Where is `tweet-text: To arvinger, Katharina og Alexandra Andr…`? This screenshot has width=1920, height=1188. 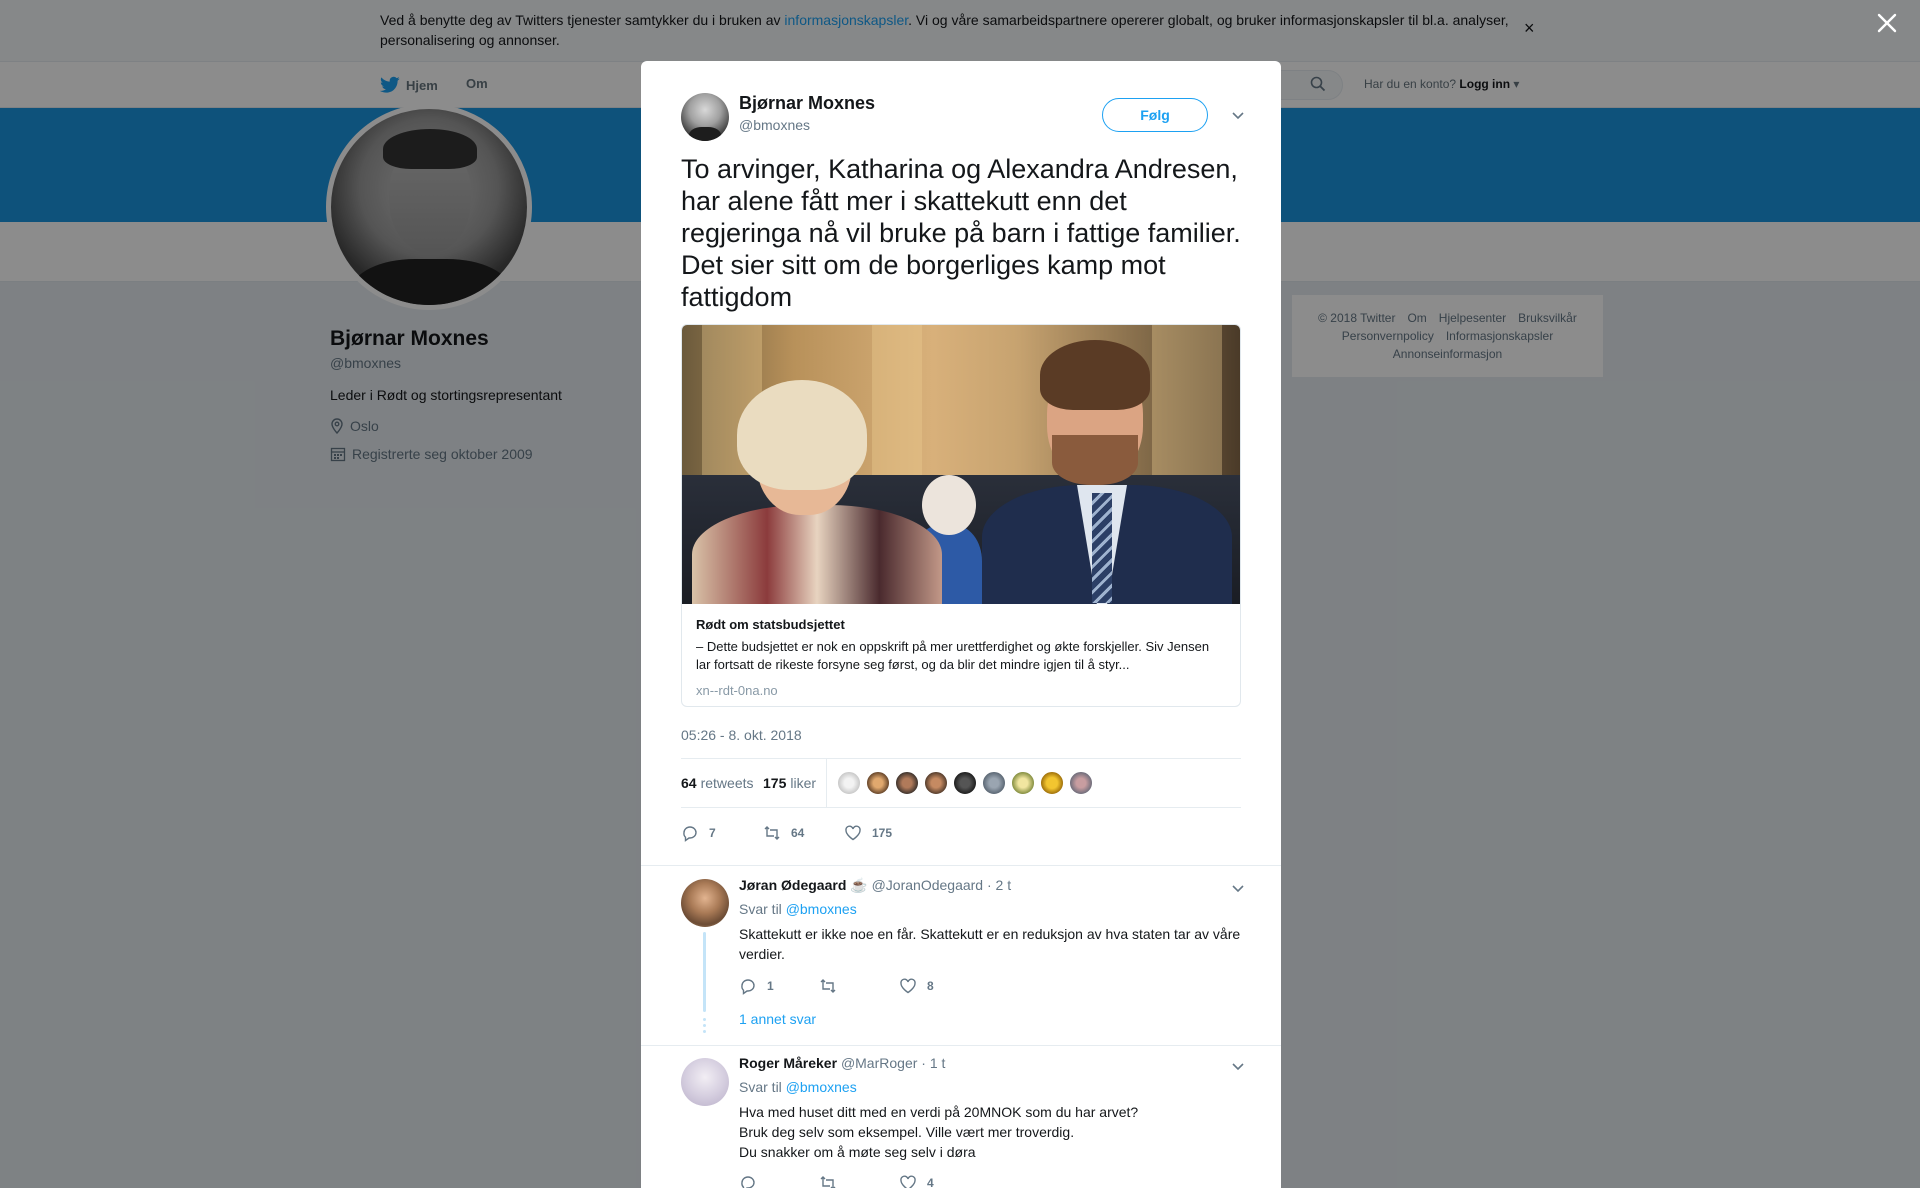 tweet-text: To arvinger, Katharina og Alexandra Andr… is located at coordinates (961, 233).